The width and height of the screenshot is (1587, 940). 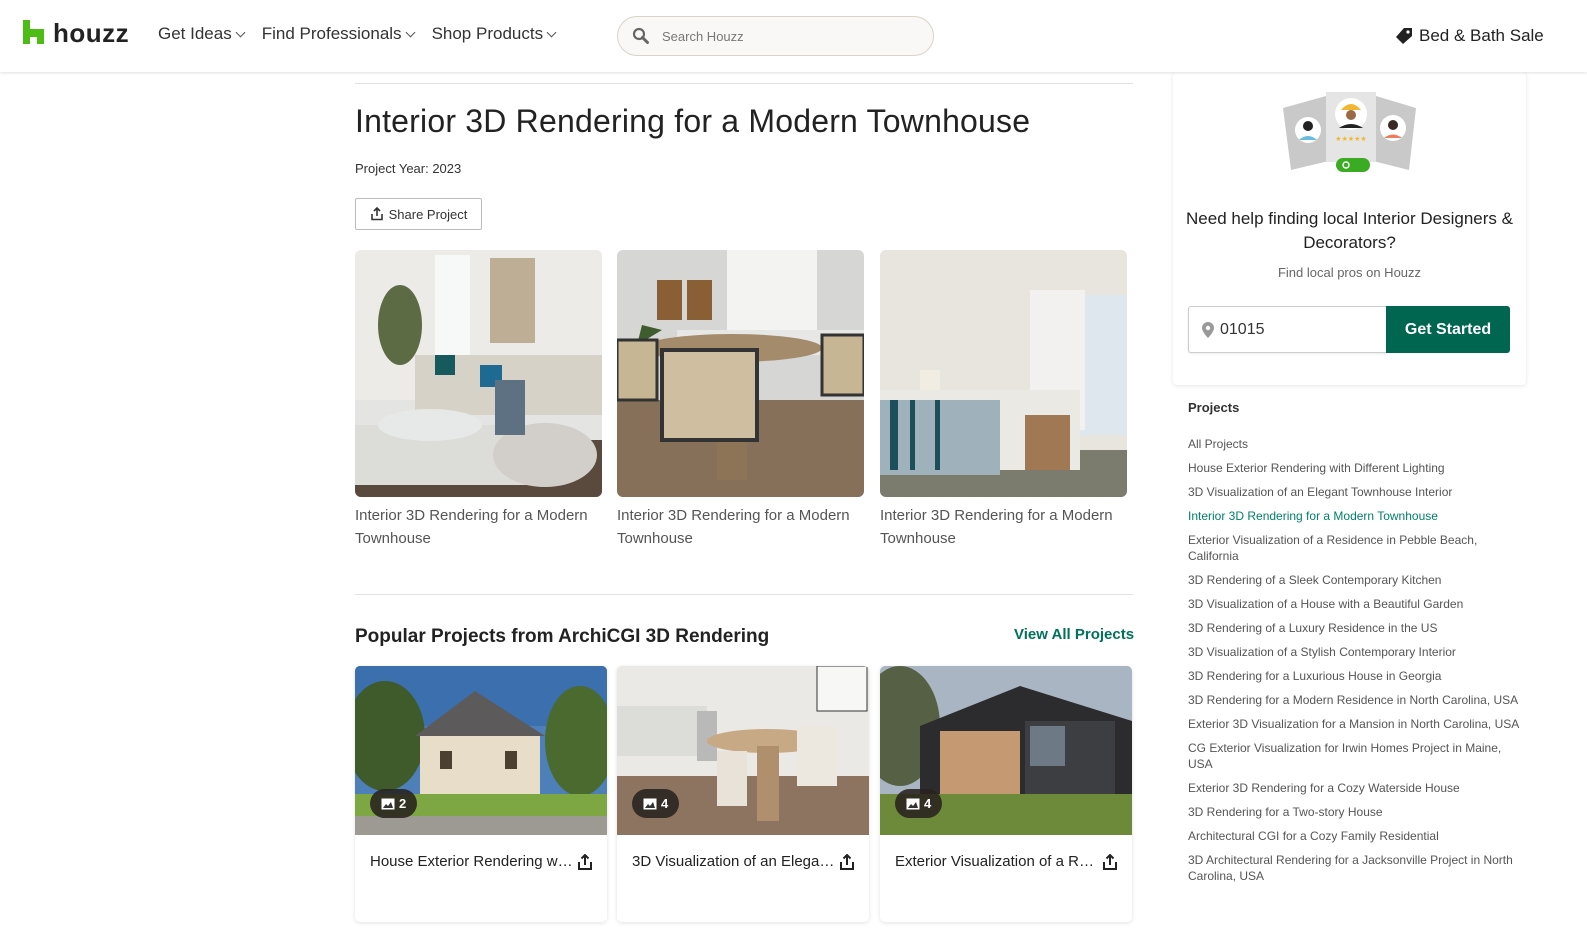 I want to click on zip-field, so click(x=1287, y=329).